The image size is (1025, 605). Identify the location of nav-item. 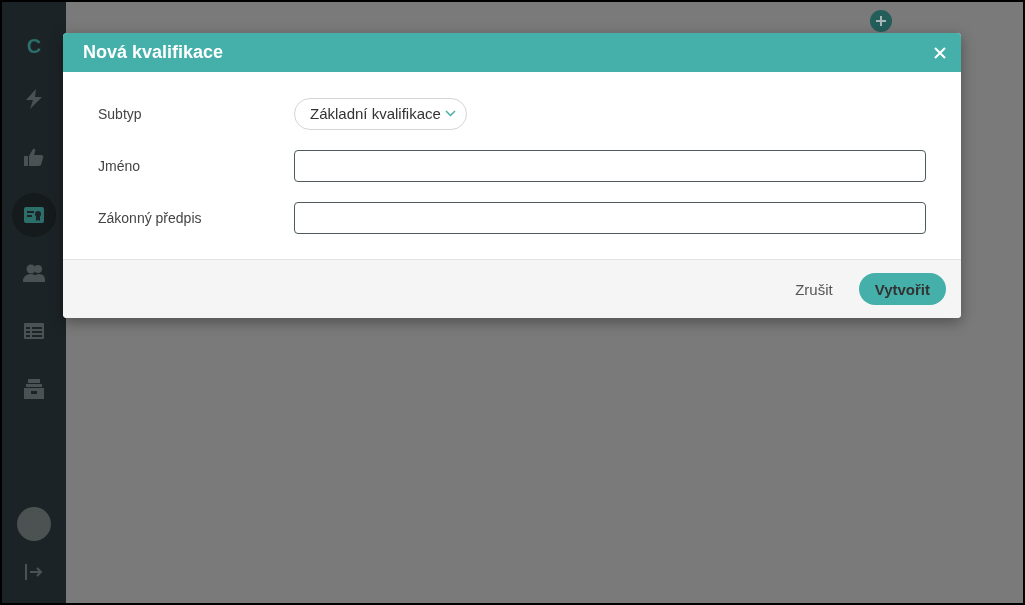
(34, 215).